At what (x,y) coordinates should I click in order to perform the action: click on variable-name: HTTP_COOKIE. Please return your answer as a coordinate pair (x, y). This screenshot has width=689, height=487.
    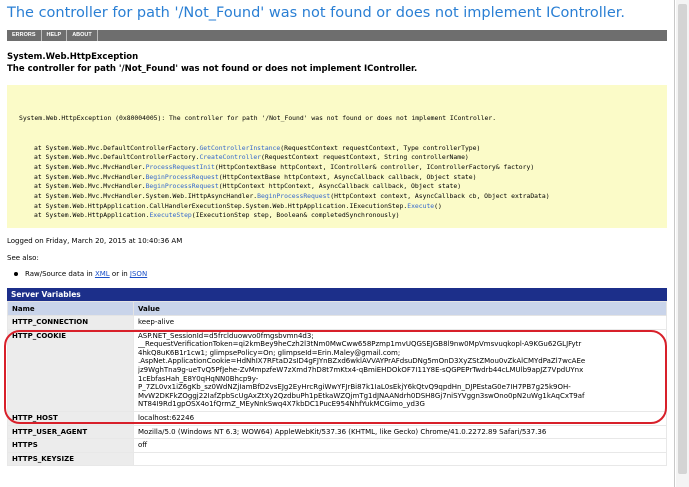
    Looking at the image, I should click on (70, 370).